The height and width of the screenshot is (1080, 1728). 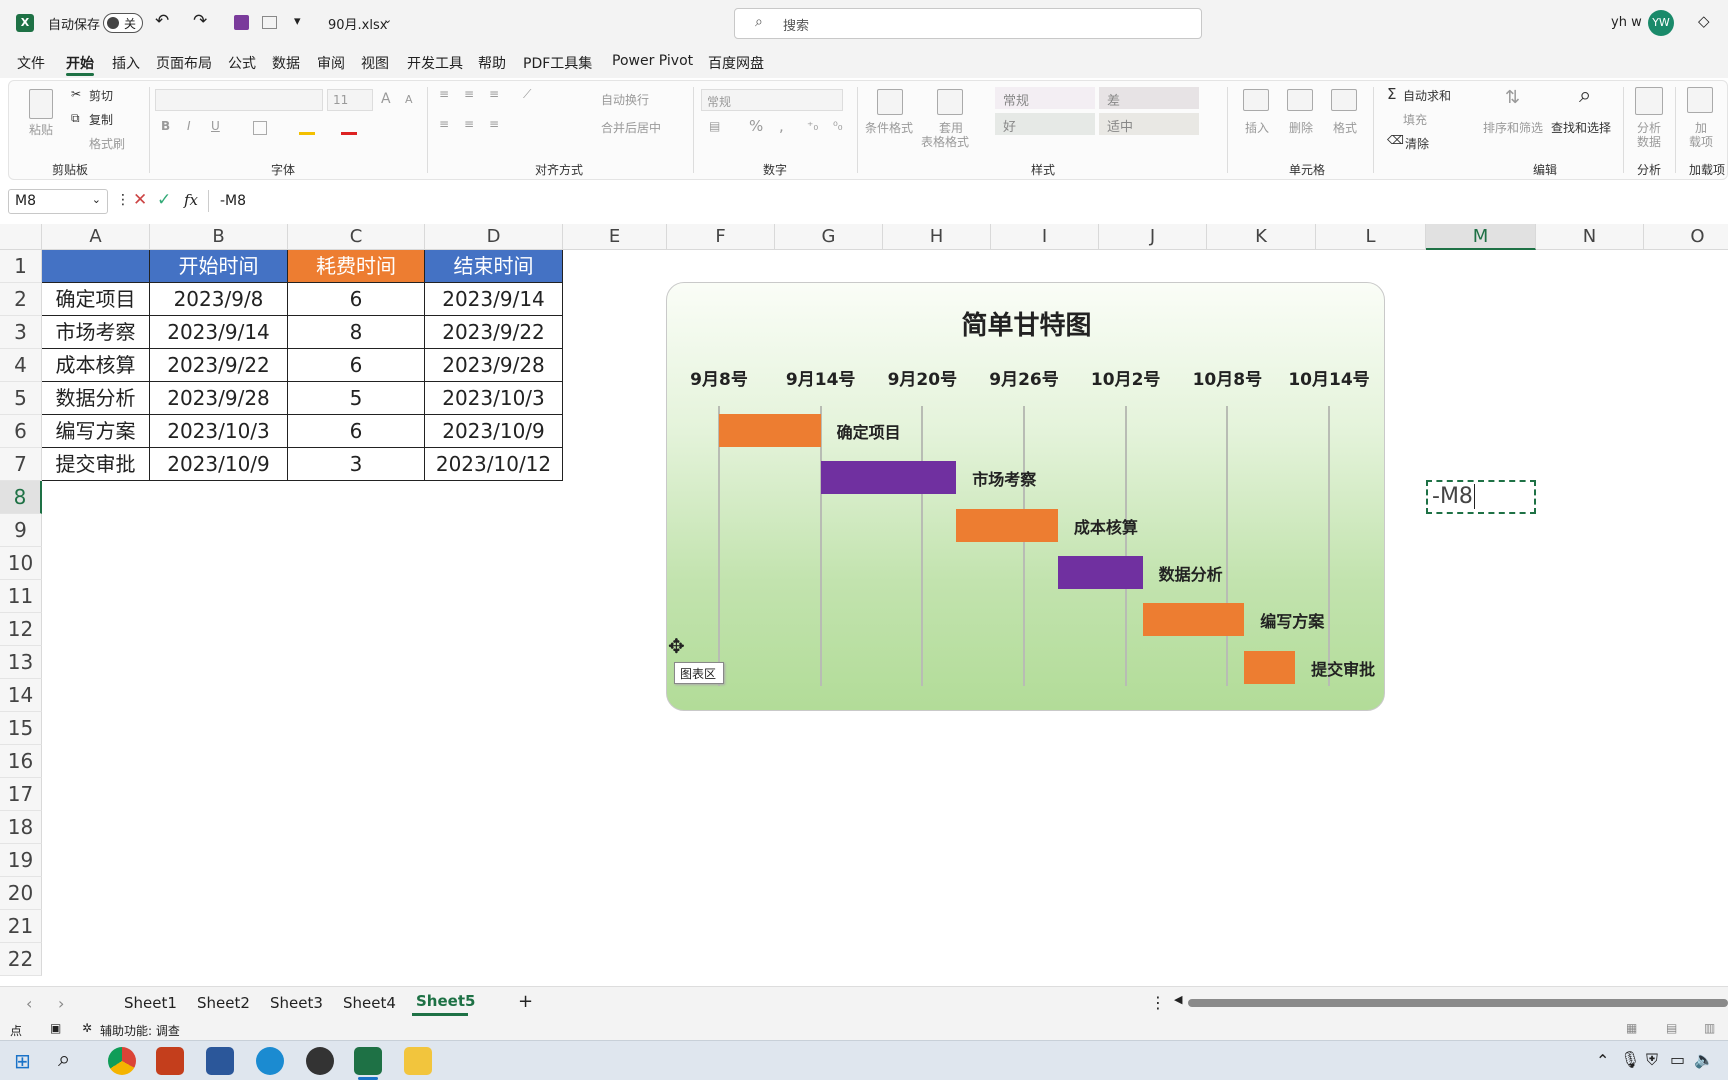 I want to click on name-box: M8 ⌄, so click(x=58, y=201).